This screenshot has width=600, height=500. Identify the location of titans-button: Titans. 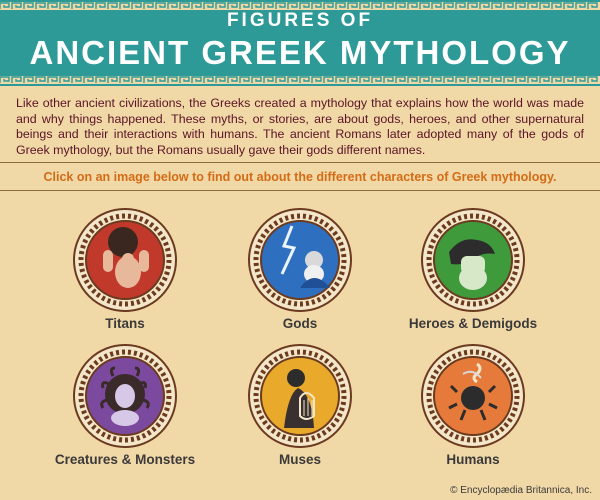
(125, 269).